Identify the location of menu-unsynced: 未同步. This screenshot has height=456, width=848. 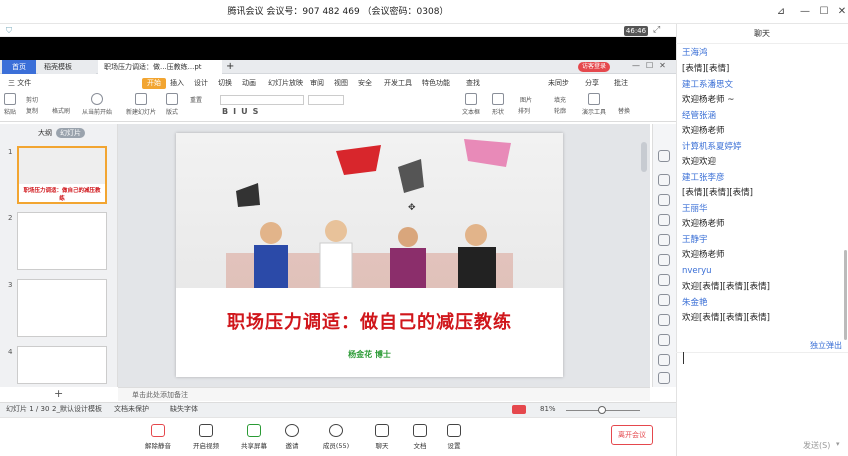
(558, 83).